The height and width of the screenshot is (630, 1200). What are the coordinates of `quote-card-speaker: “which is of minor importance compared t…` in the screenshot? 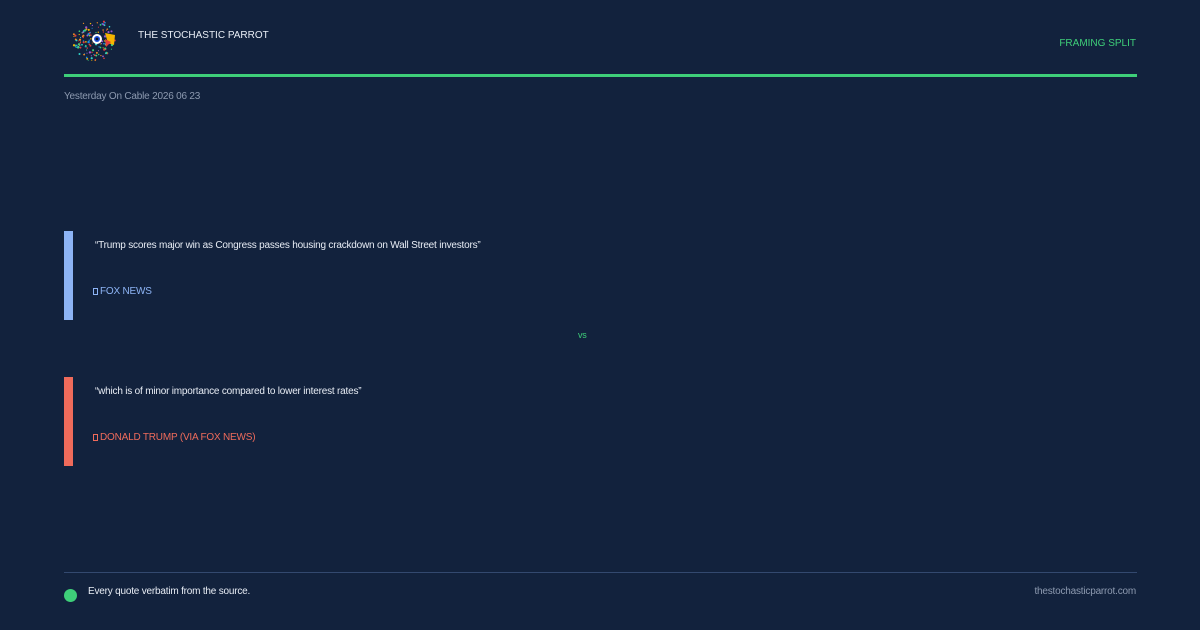 It's located at (564, 421).